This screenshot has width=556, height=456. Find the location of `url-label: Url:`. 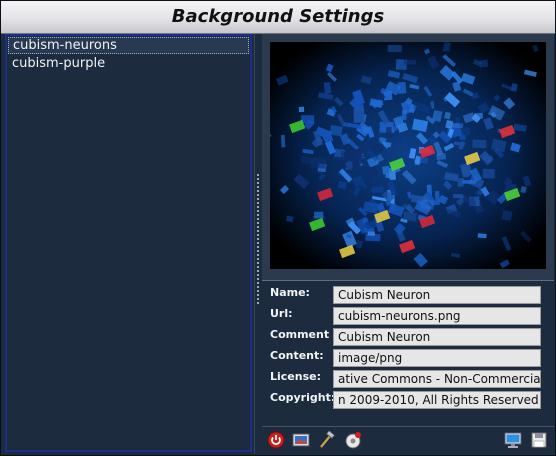

url-label: Url: is located at coordinates (281, 313).